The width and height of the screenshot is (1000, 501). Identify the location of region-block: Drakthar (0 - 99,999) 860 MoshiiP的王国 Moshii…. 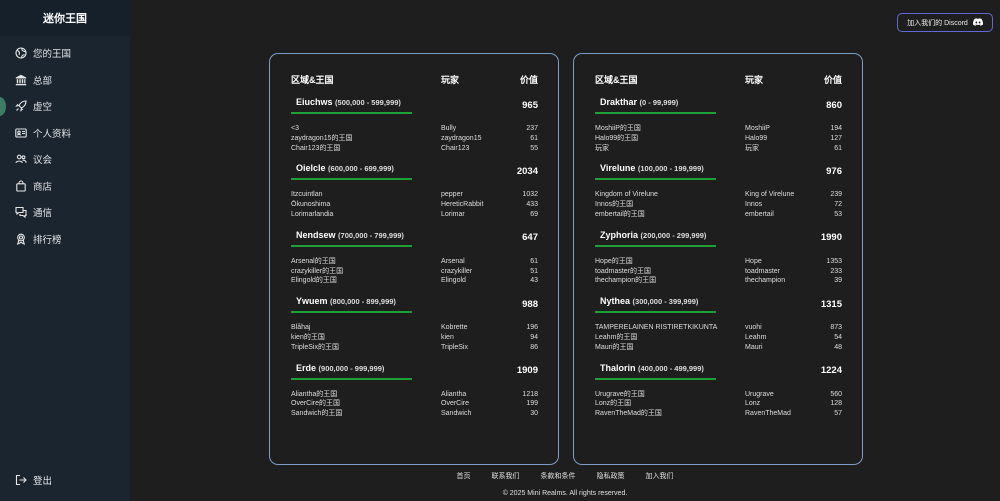
(718, 124).